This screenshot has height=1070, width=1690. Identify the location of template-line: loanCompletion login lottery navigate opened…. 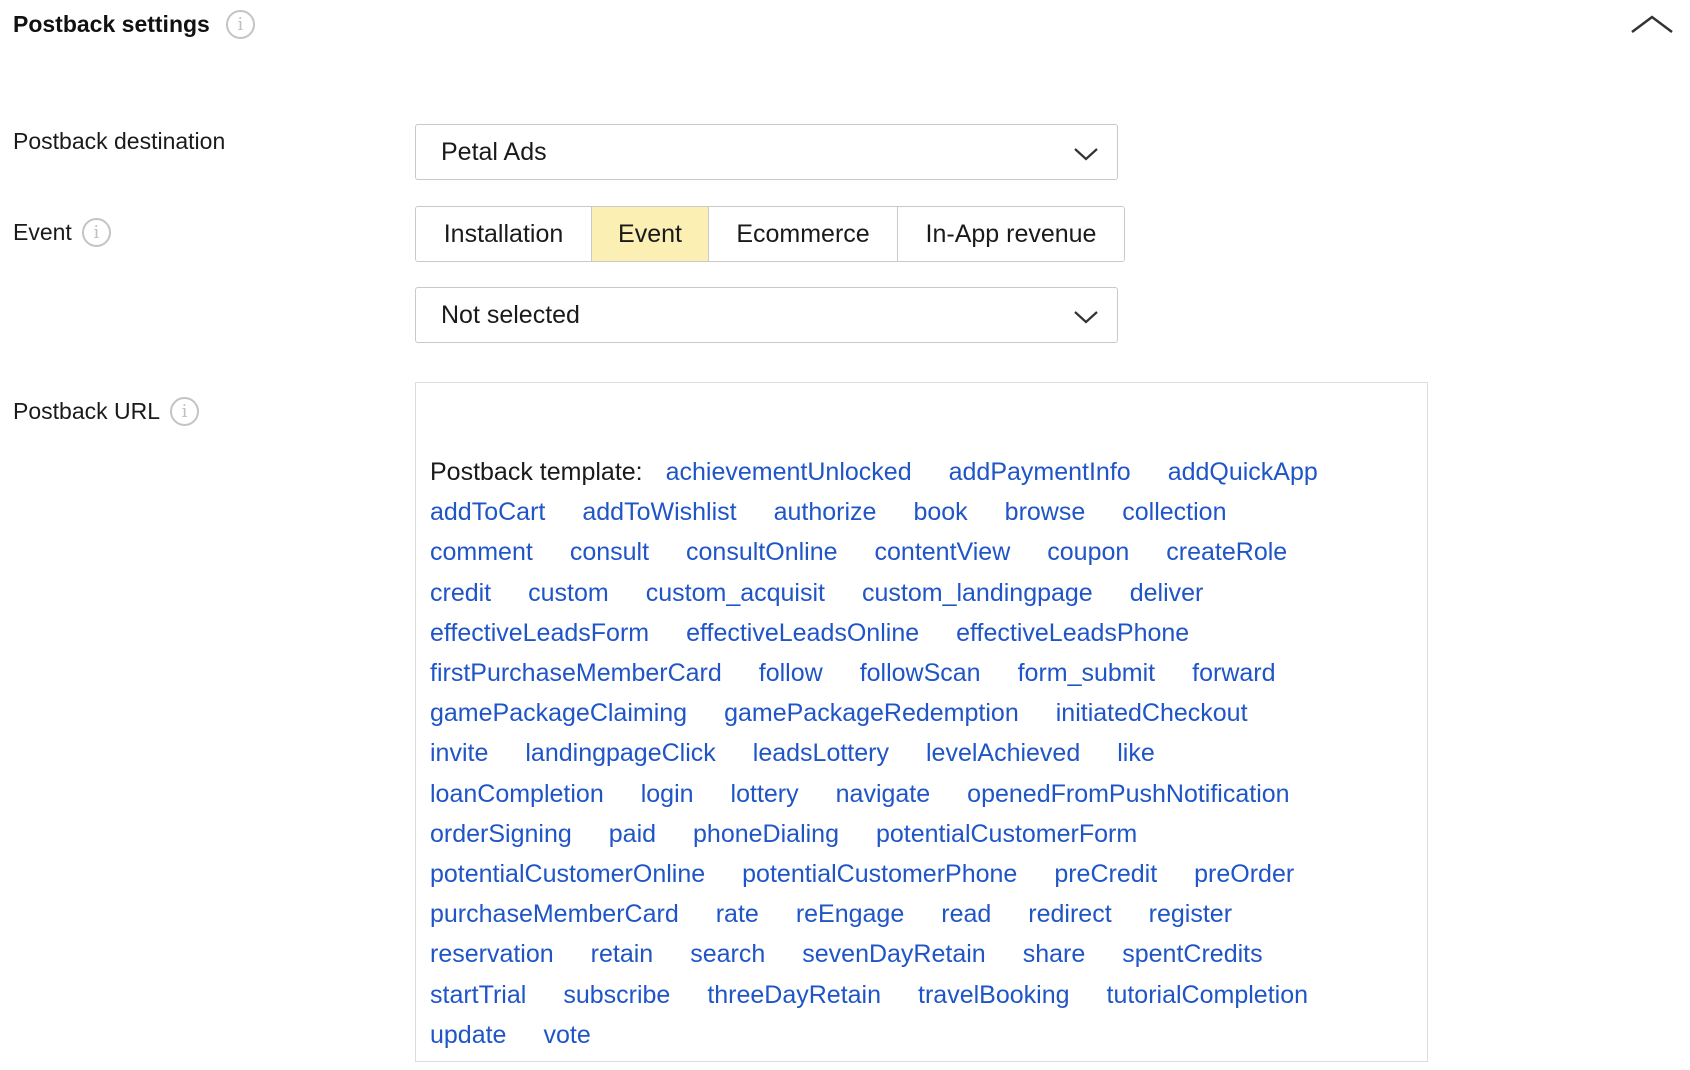
(910, 794).